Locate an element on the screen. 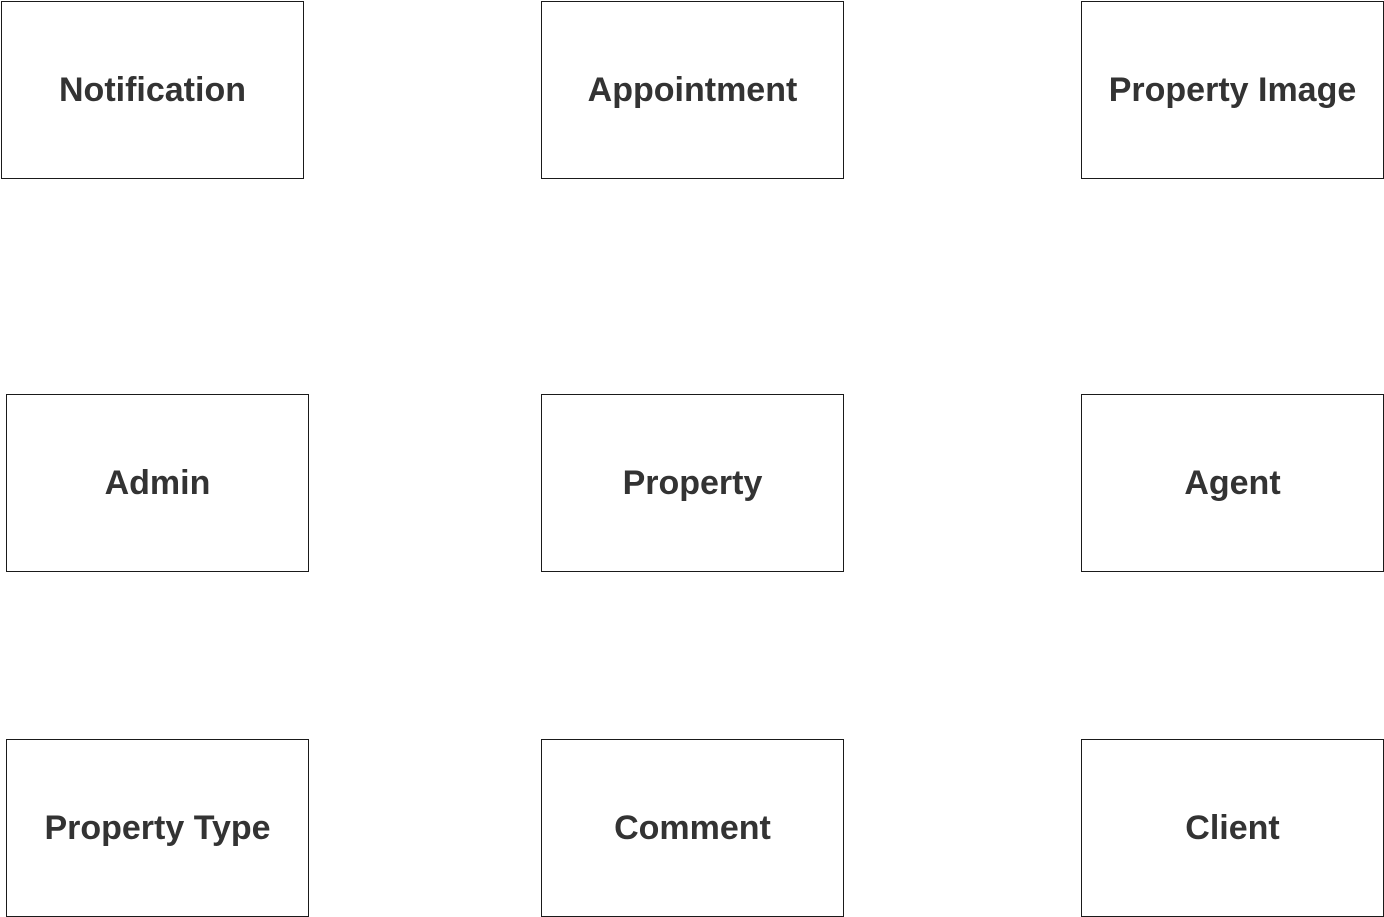 The width and height of the screenshot is (1384, 917). entity-comment: Comment is located at coordinates (692, 828).